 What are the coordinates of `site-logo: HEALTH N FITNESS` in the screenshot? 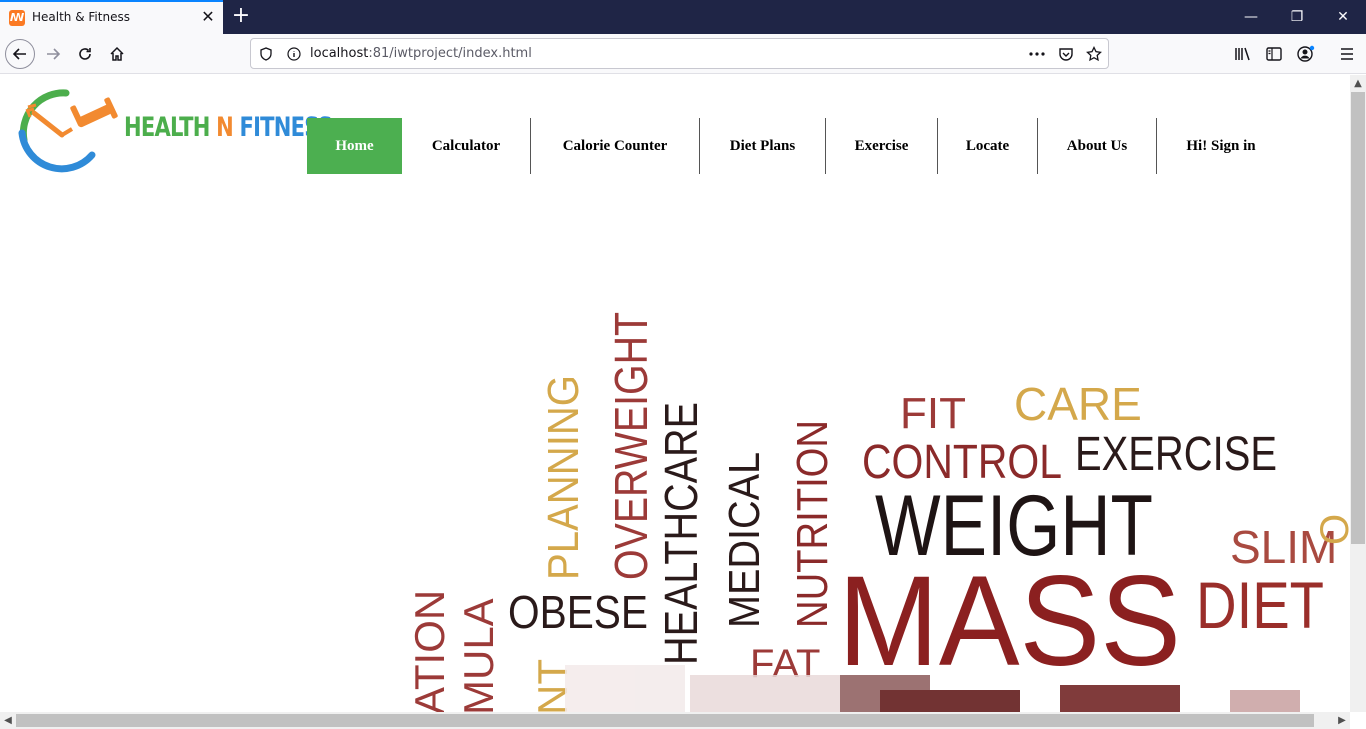 It's located at (173, 130).